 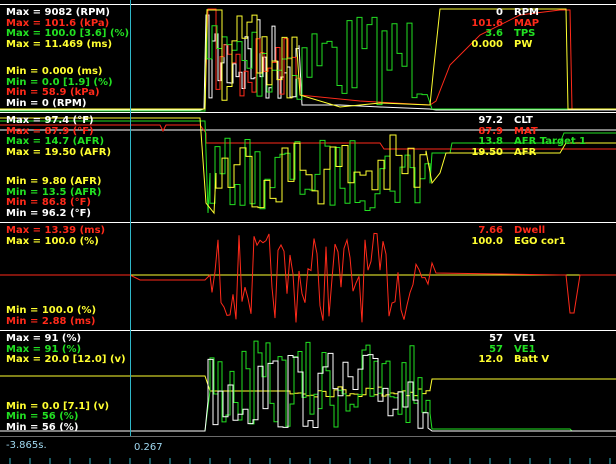 What do you see at coordinates (490, 120) in the screenshot?
I see `panel1-current-value: 97.2` at bounding box center [490, 120].